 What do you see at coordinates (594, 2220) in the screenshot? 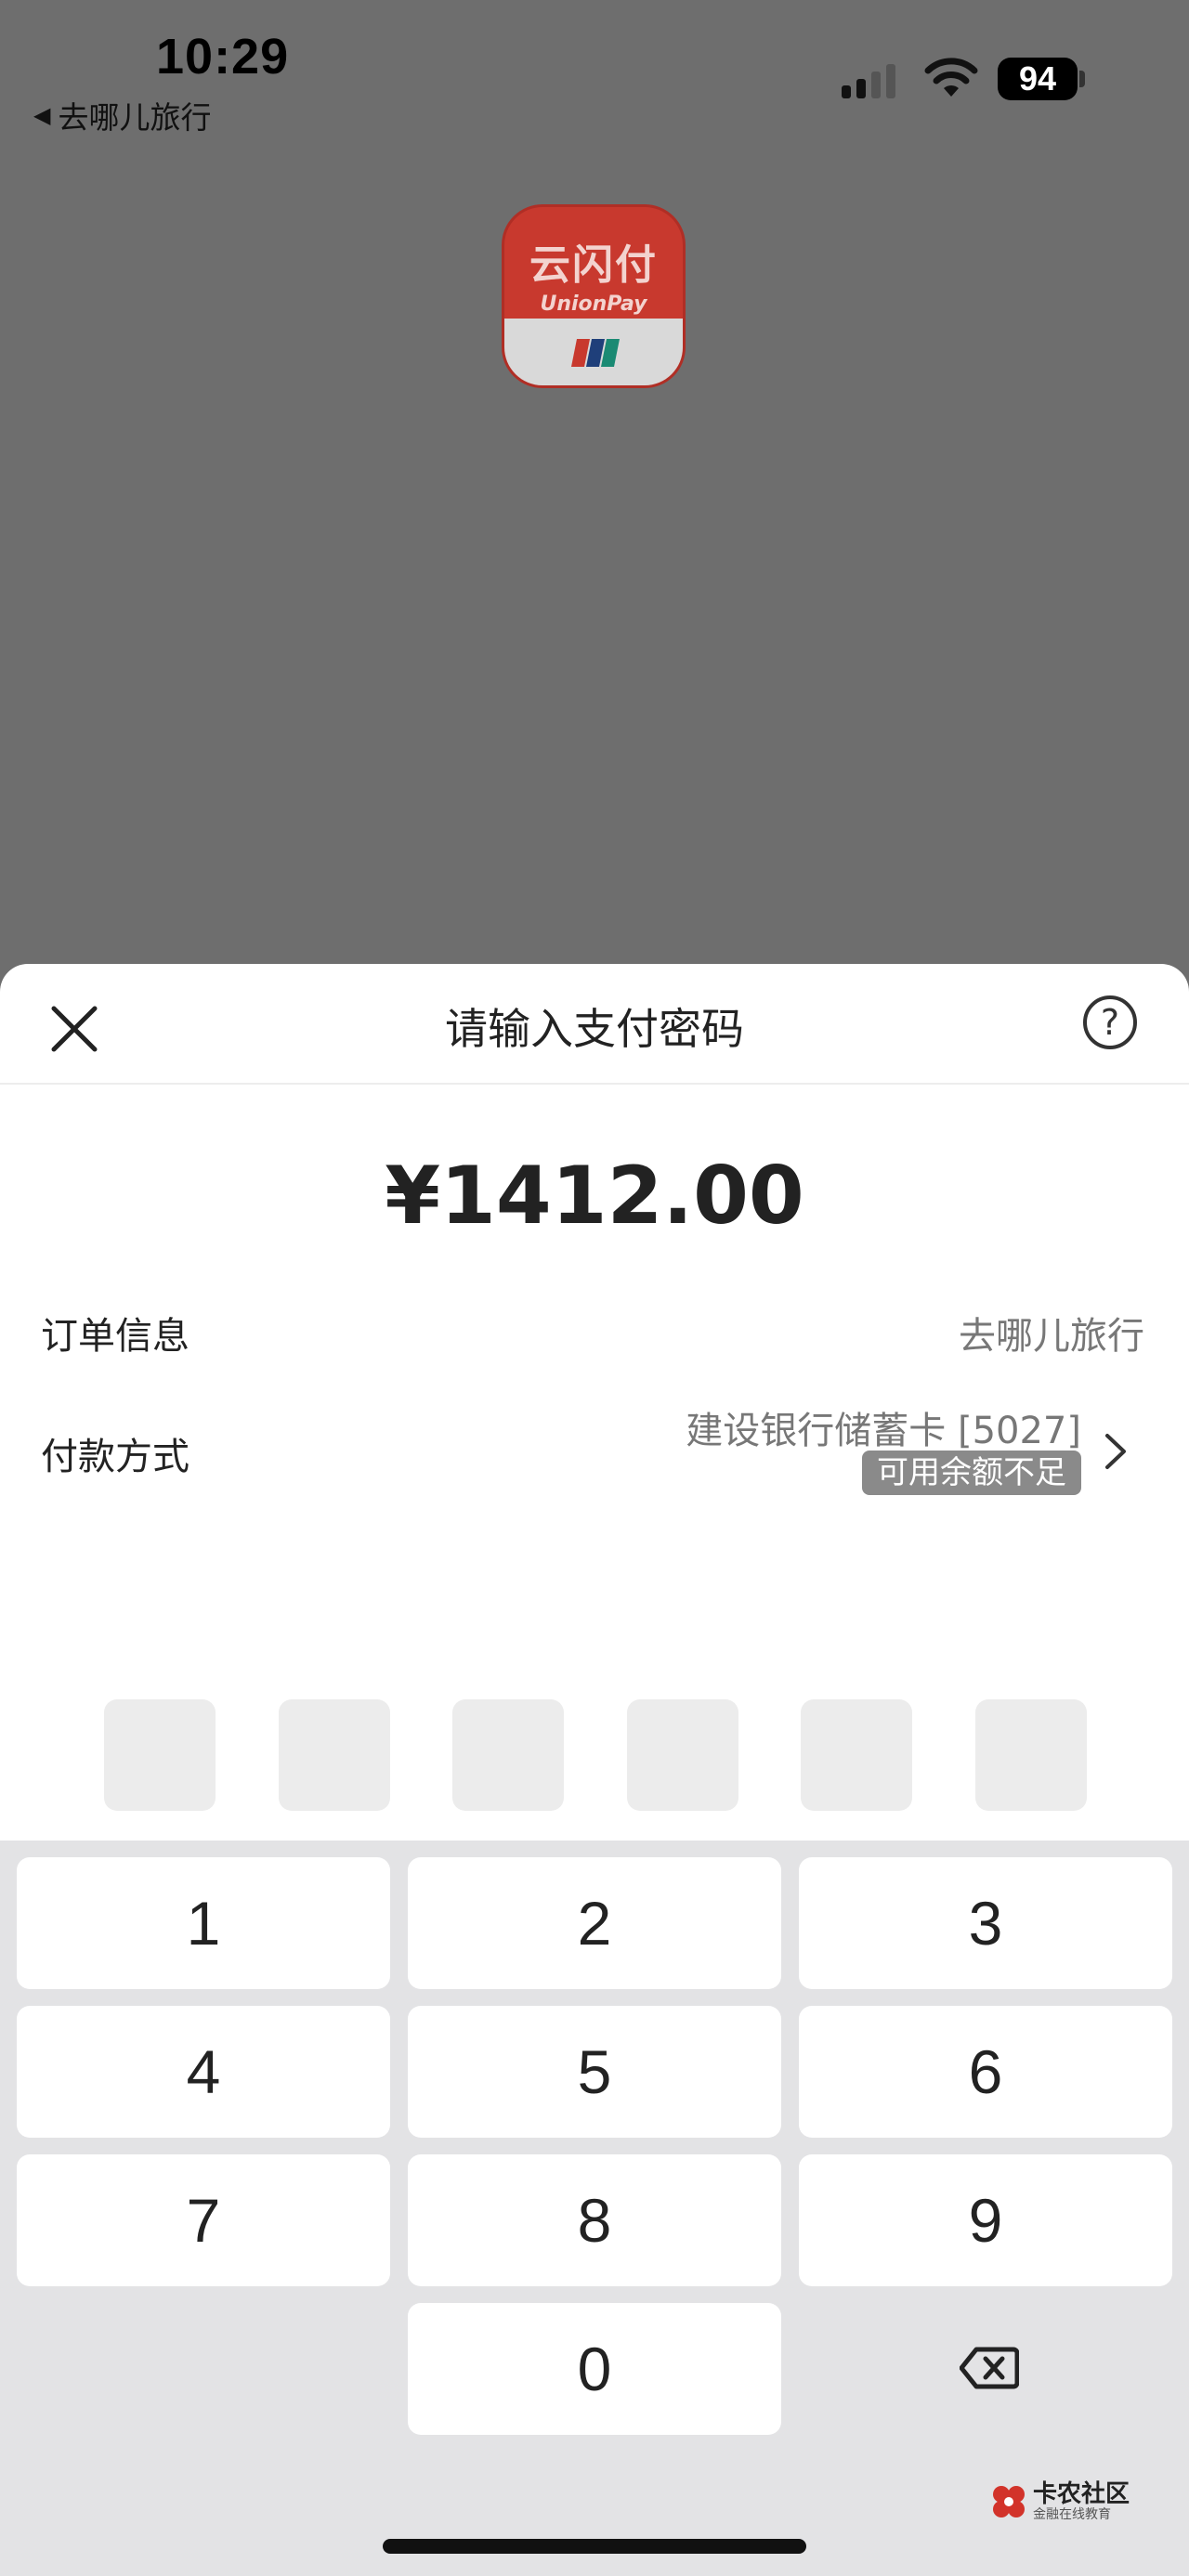
I see `key-8: 8` at bounding box center [594, 2220].